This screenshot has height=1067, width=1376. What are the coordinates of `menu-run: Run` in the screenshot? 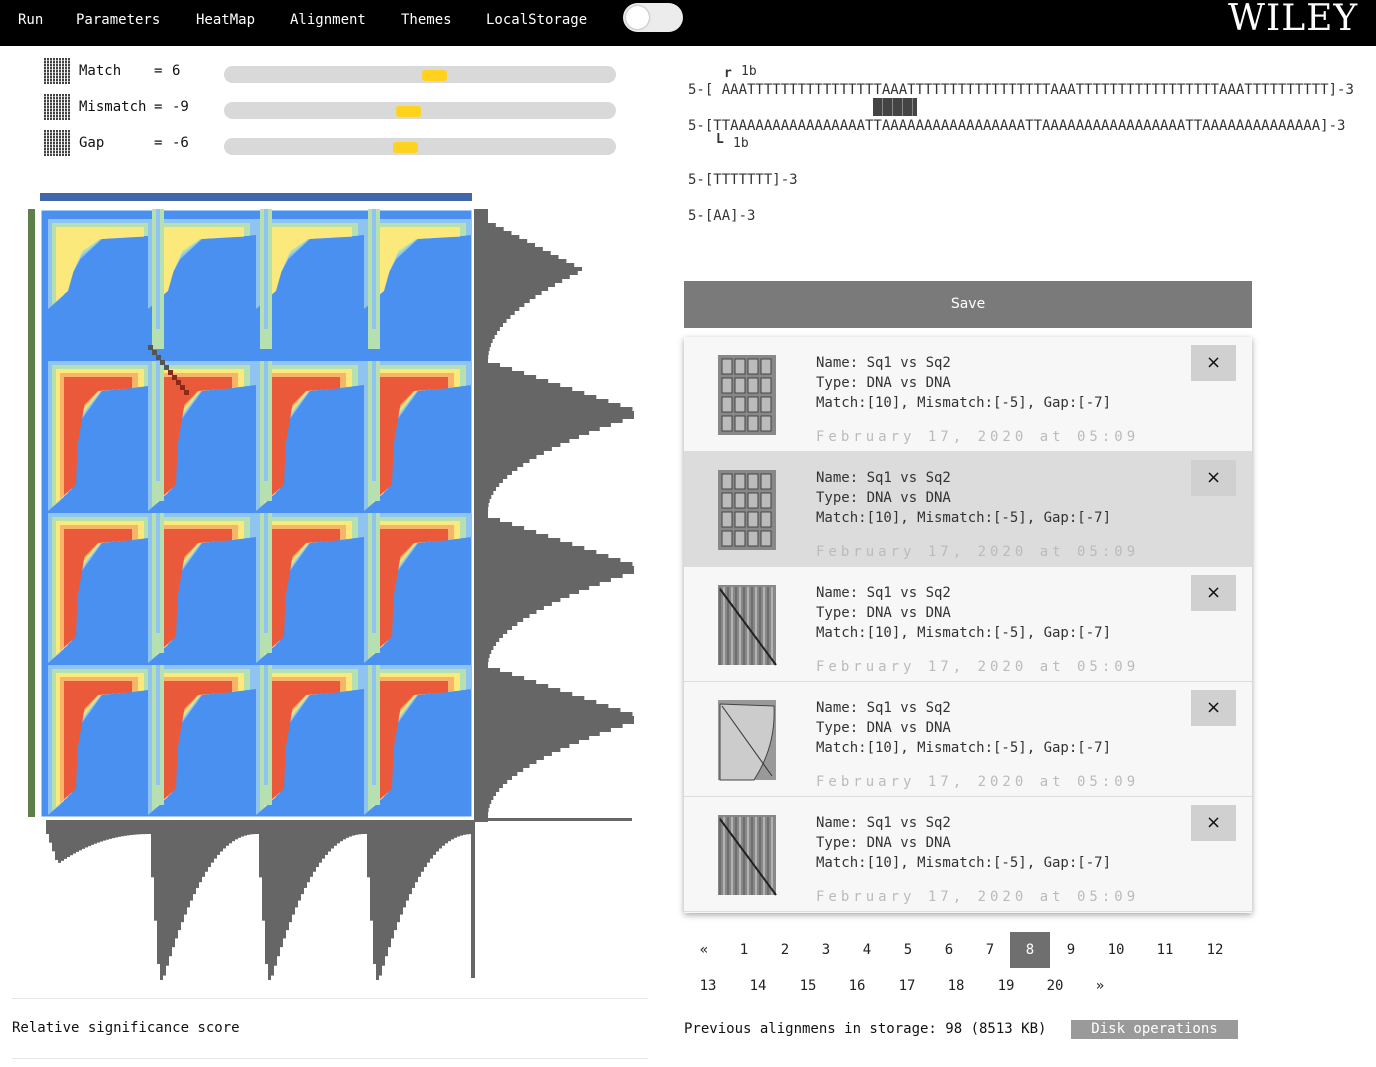 It's located at (30, 20).